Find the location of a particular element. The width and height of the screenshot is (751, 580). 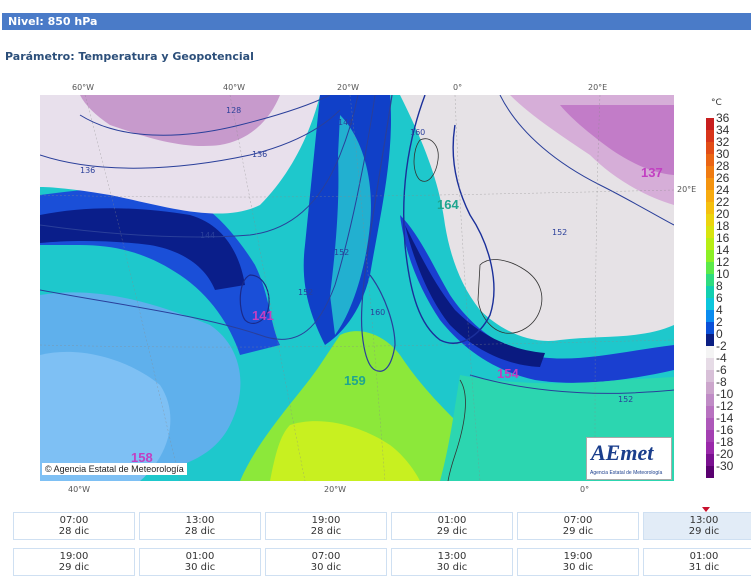

aemet-logo: AEmet Agencia Estatal de Meteorología is located at coordinates (629, 458).